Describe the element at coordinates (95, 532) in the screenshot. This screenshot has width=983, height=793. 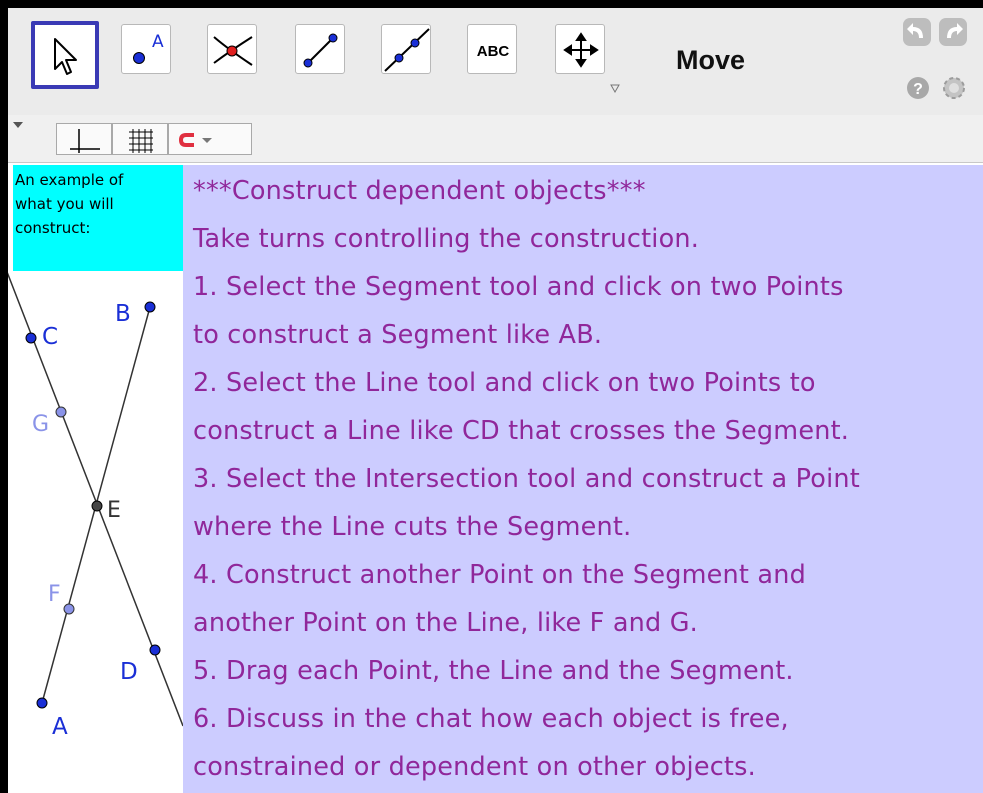
I see `example-construction: A B C D E F G` at that location.